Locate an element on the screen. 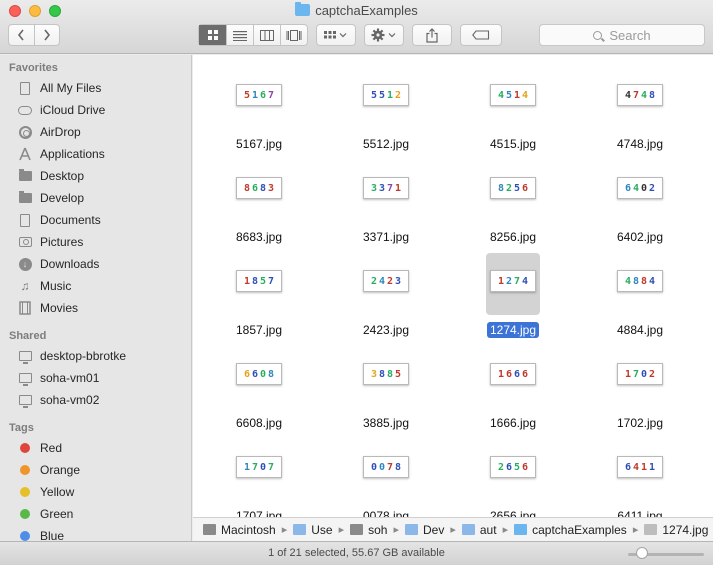 Image resolution: width=713 pixels, height=565 pixels. file-item: 6 4 1 1 6411.jpg is located at coordinates (640, 478).